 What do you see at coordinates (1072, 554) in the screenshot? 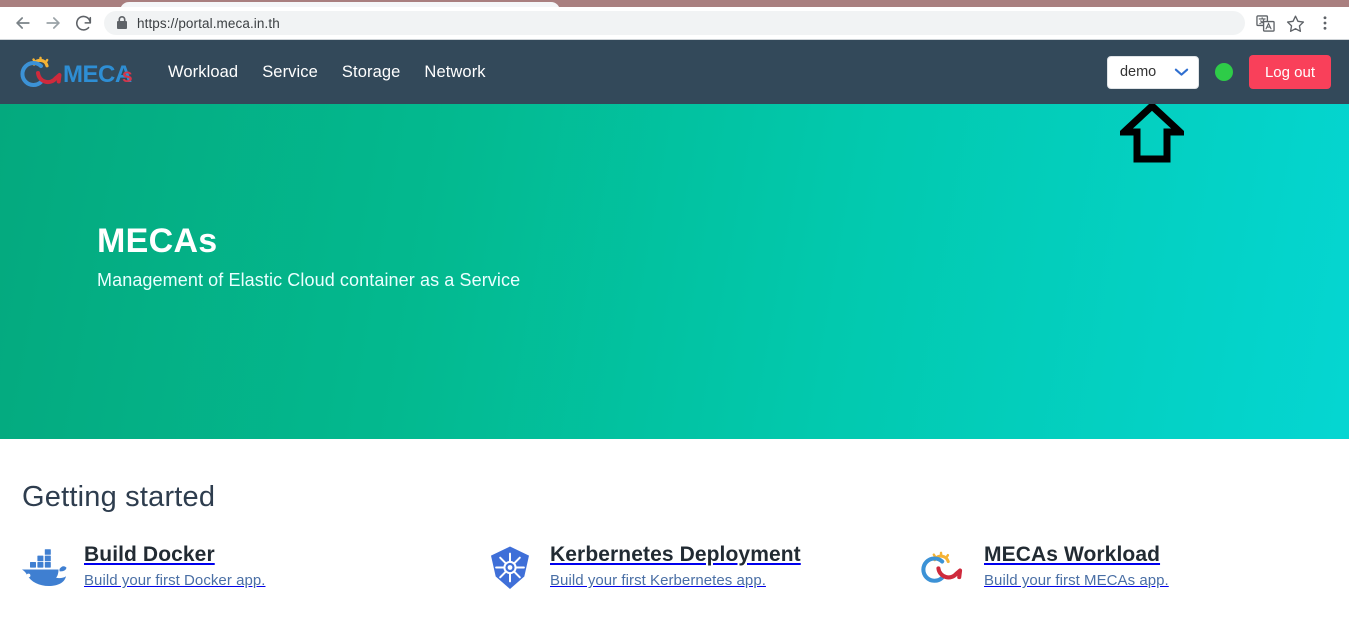
I see `card-title: MECAs Workload` at bounding box center [1072, 554].